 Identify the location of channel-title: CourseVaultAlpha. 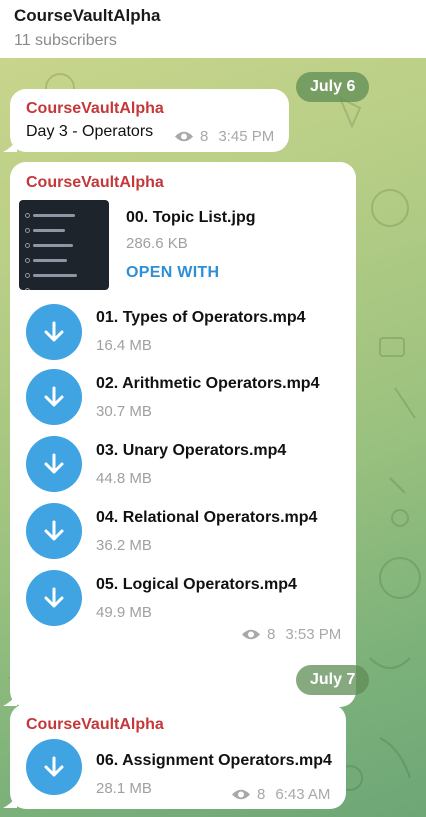
(87, 15).